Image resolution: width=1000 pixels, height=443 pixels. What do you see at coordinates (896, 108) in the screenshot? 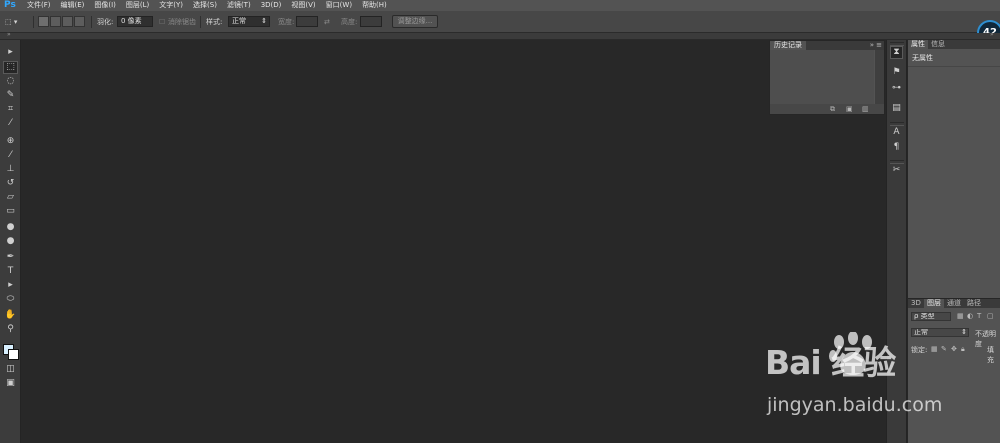
I see `properties-icon: ▤` at bounding box center [896, 108].